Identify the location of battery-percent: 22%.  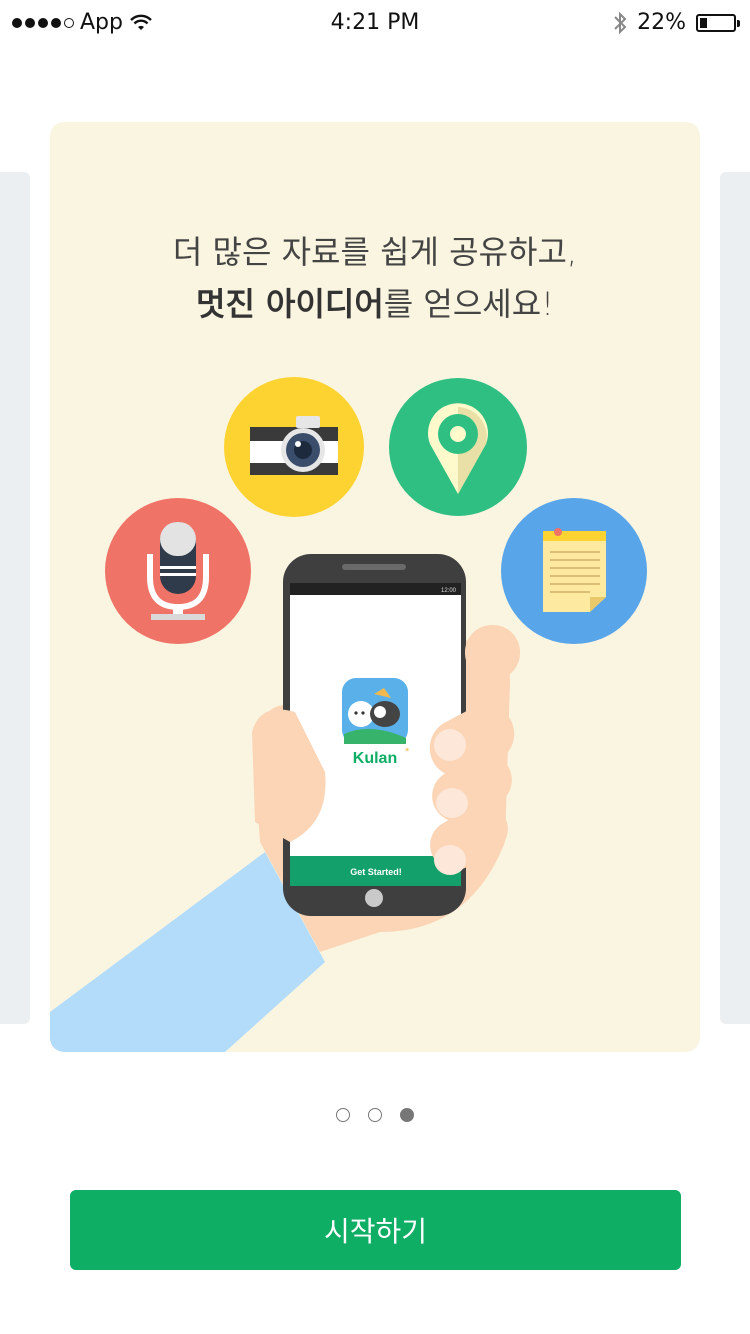
(661, 22).